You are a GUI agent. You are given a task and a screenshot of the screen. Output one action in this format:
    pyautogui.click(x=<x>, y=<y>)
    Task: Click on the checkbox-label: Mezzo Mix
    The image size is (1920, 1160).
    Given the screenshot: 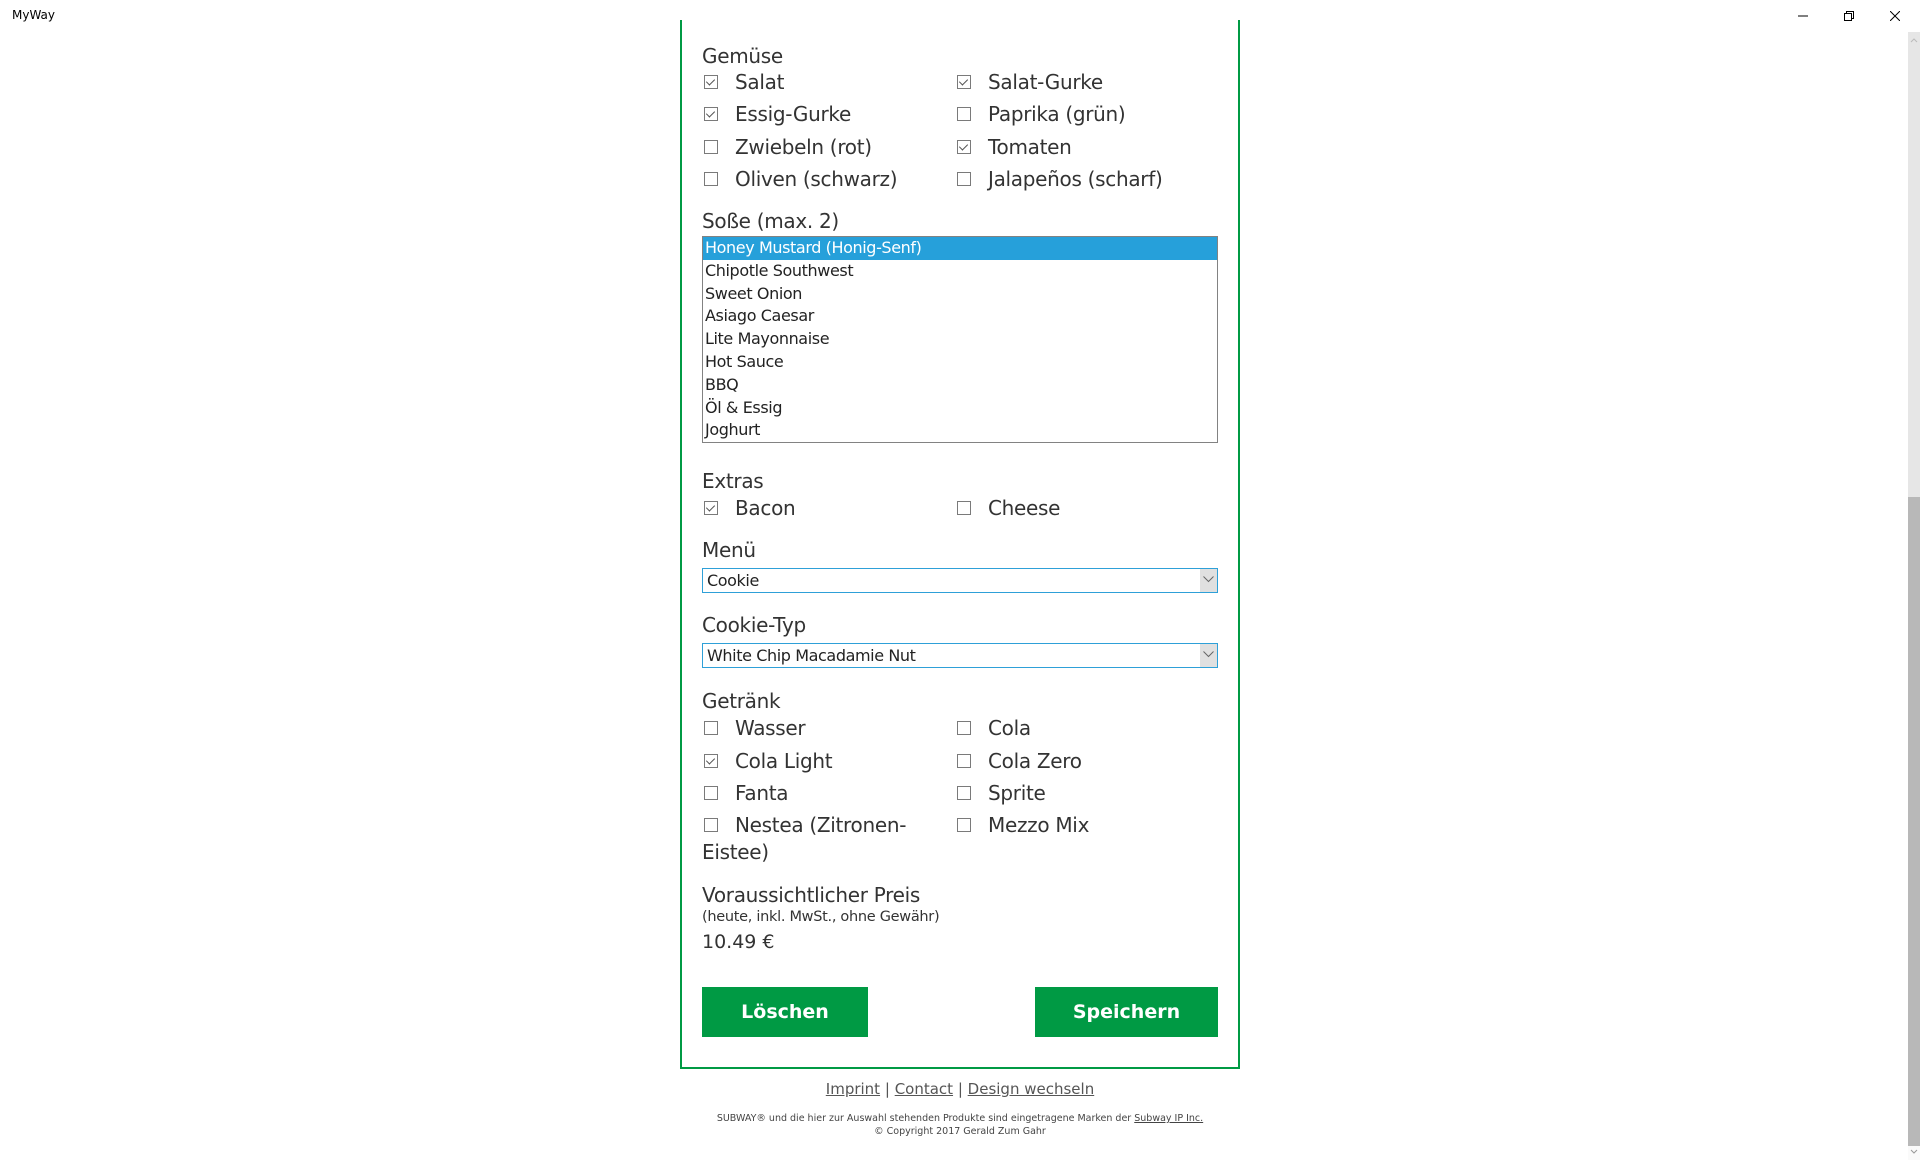 What is the action you would take?
    pyautogui.click(x=1039, y=825)
    